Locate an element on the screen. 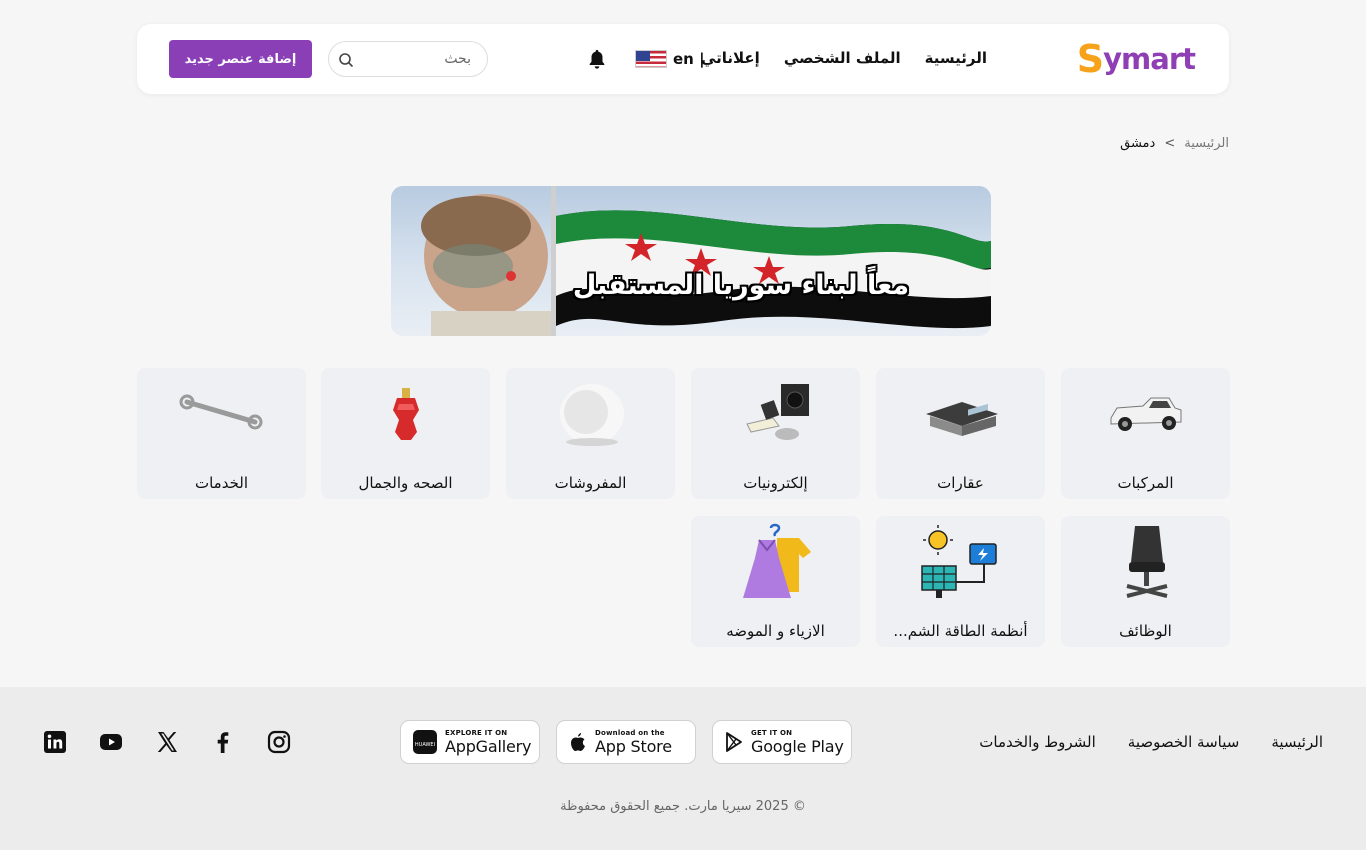 The image size is (1366, 850). google-play-big-text: Google Play is located at coordinates (797, 746).